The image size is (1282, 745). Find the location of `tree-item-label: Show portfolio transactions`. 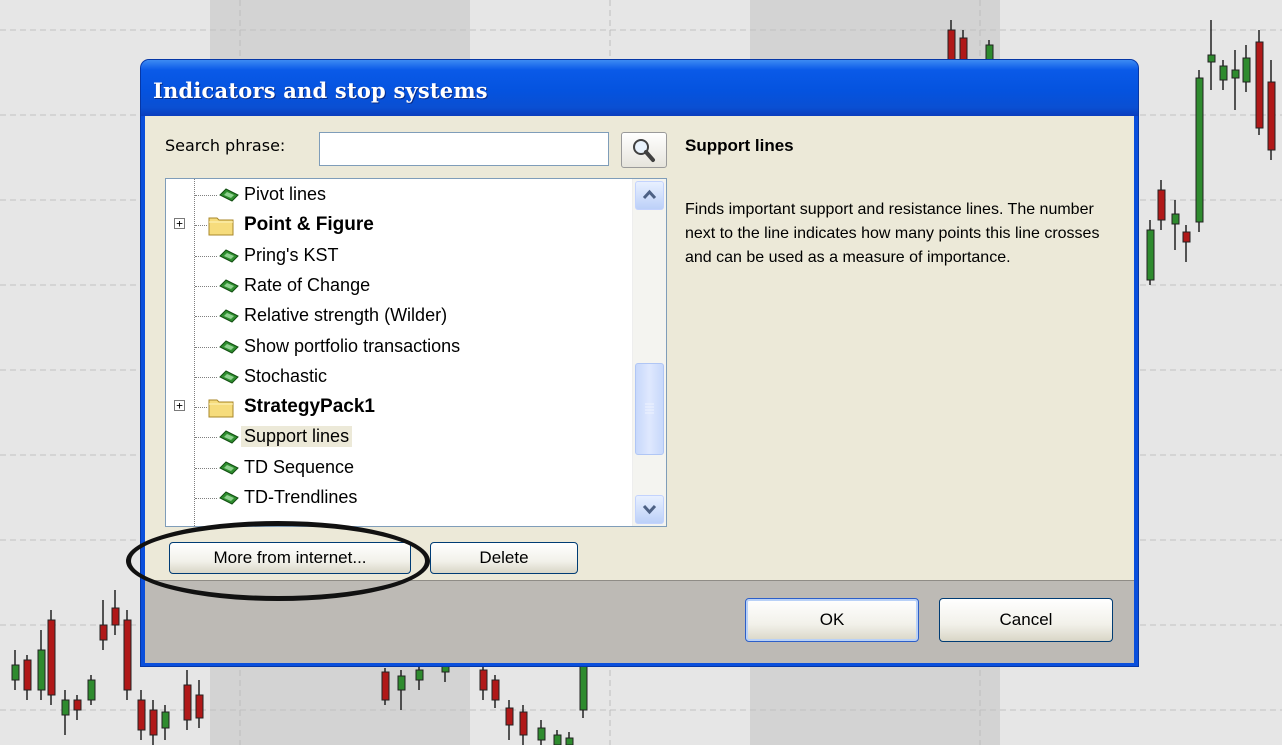

tree-item-label: Show portfolio transactions is located at coordinates (352, 345).